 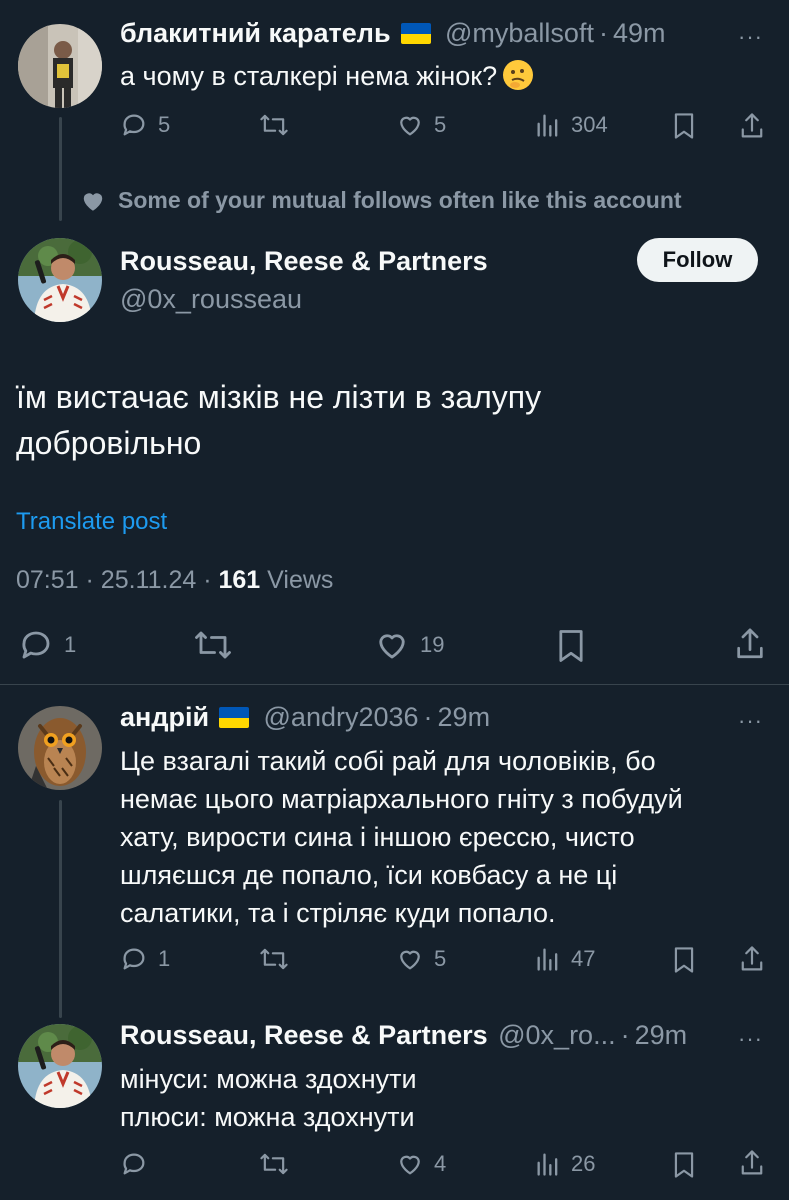 What do you see at coordinates (583, 1163) in the screenshot?
I see `views-count: 26` at bounding box center [583, 1163].